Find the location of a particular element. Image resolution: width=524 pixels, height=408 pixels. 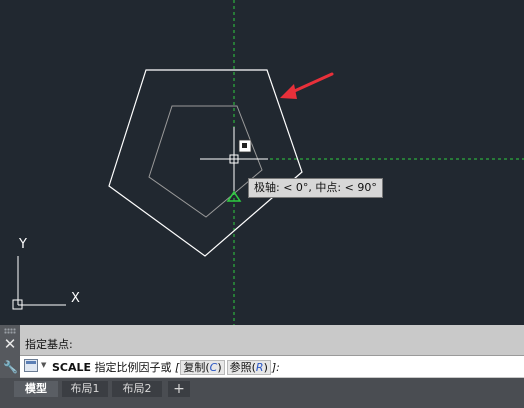

bracket-open: [ is located at coordinates (177, 367).